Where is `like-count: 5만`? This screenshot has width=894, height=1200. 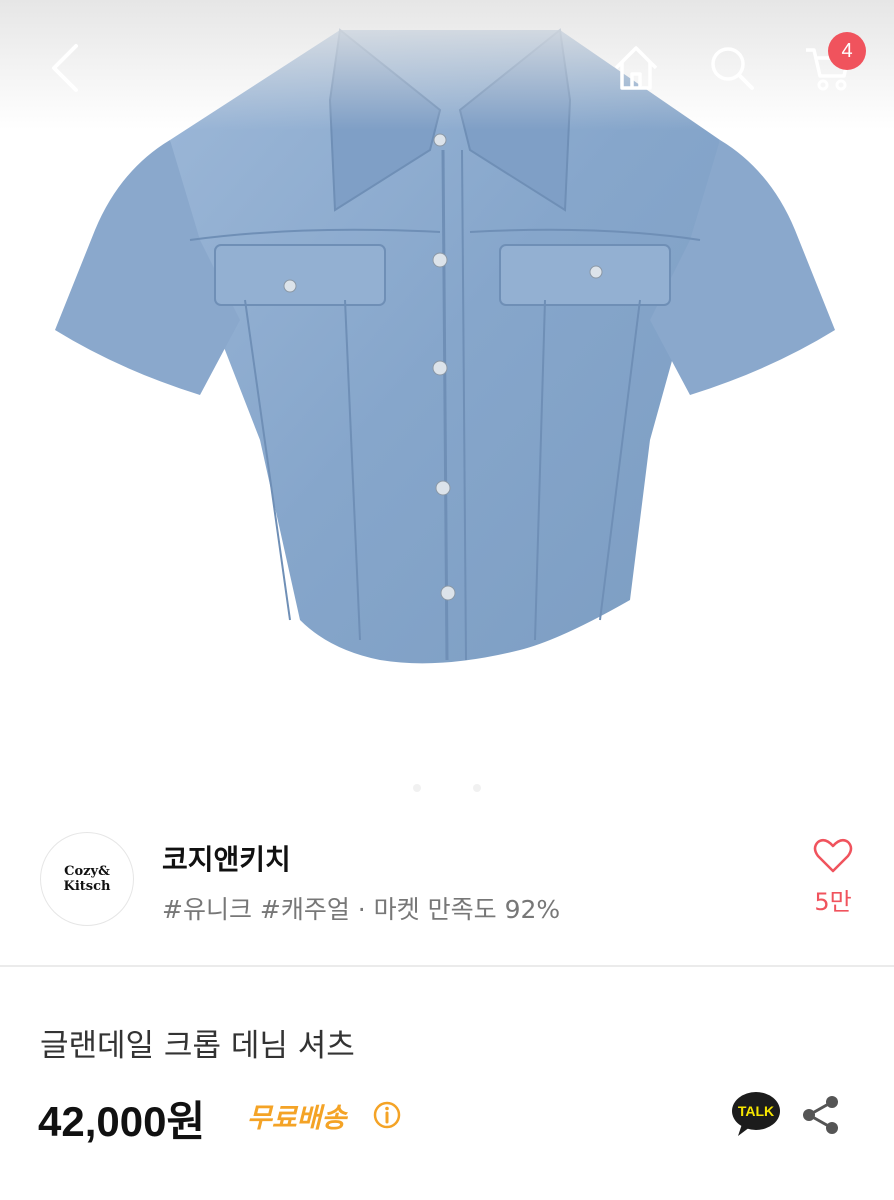 like-count: 5만 is located at coordinates (833, 902).